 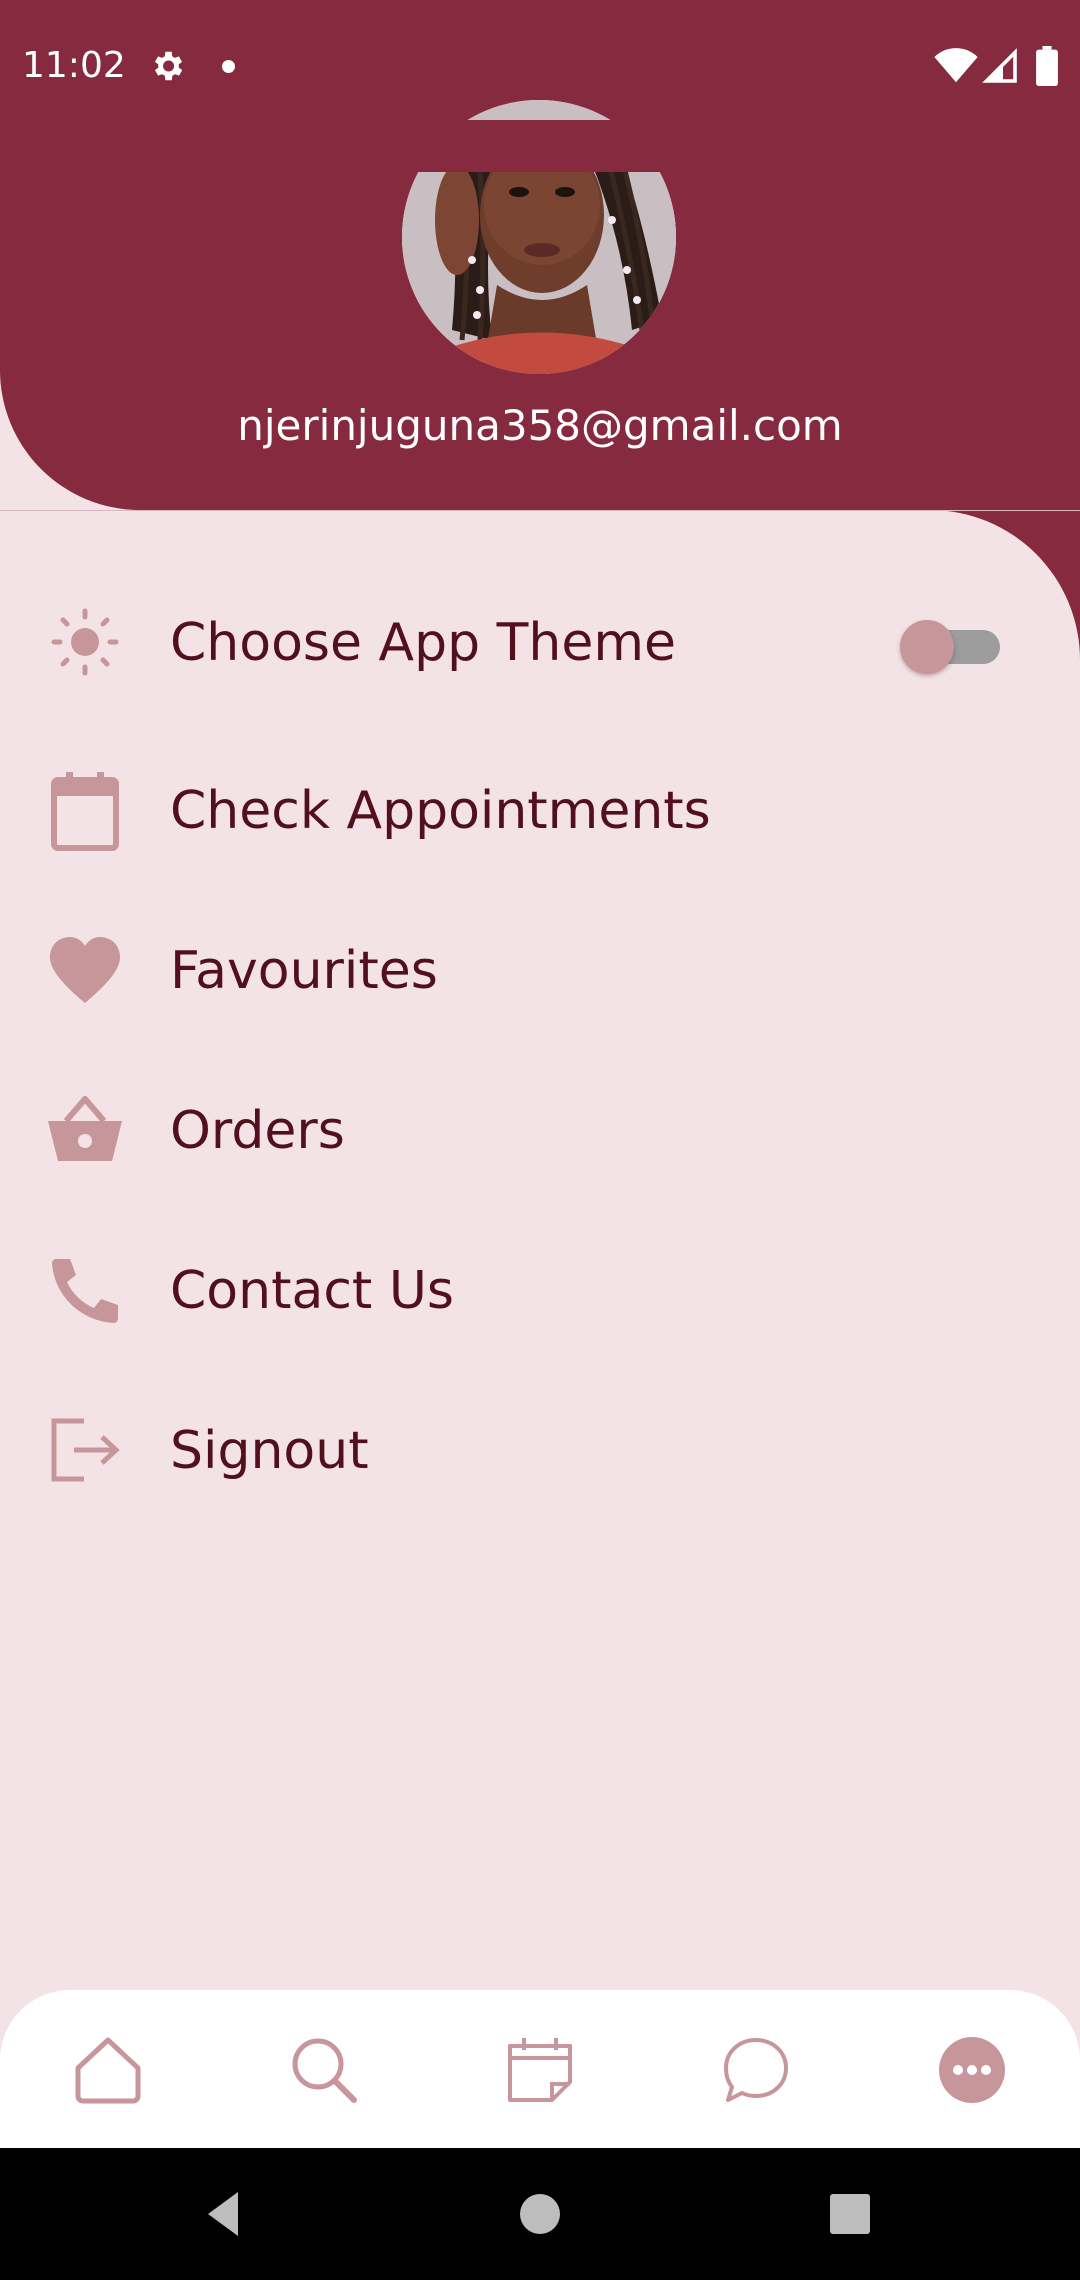 I want to click on menu-item-label: Choose App Theme, so click(x=423, y=643).